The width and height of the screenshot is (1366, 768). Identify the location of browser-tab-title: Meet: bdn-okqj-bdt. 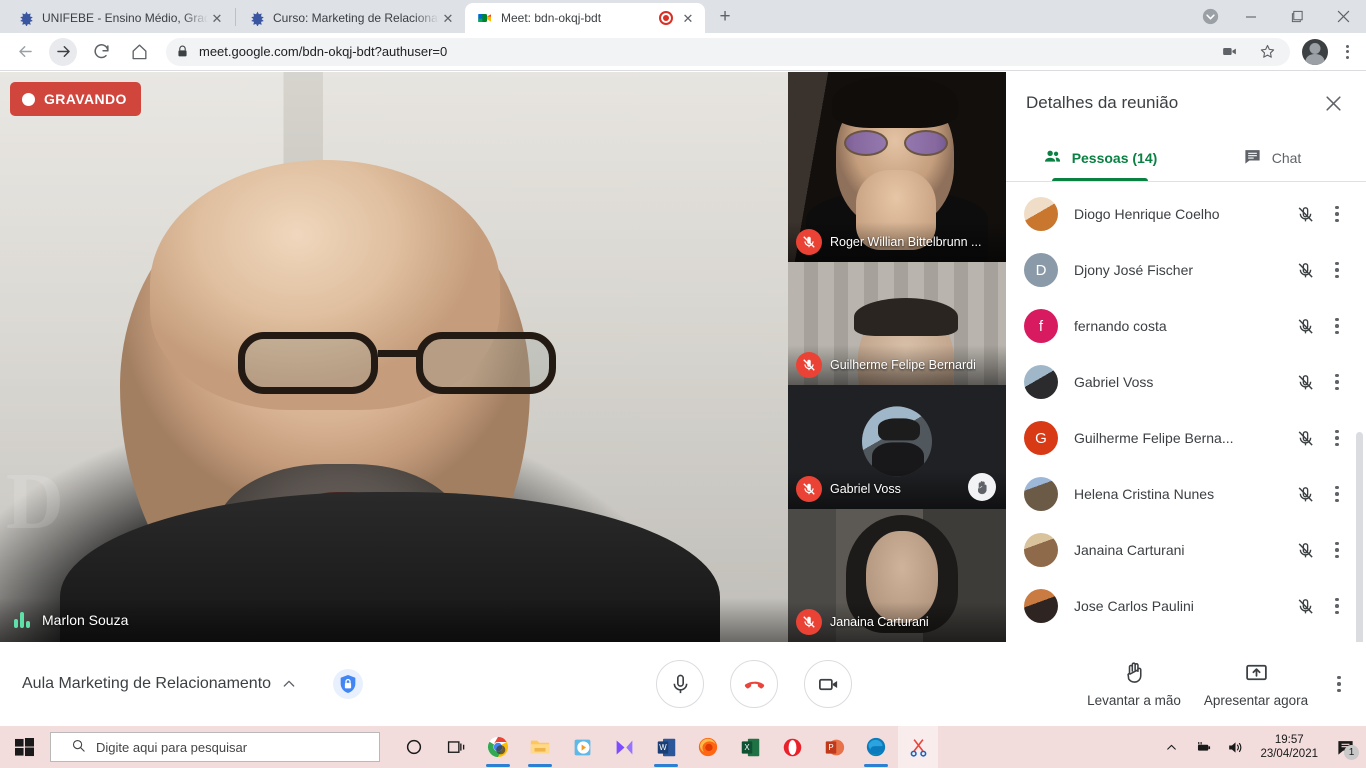
(551, 18).